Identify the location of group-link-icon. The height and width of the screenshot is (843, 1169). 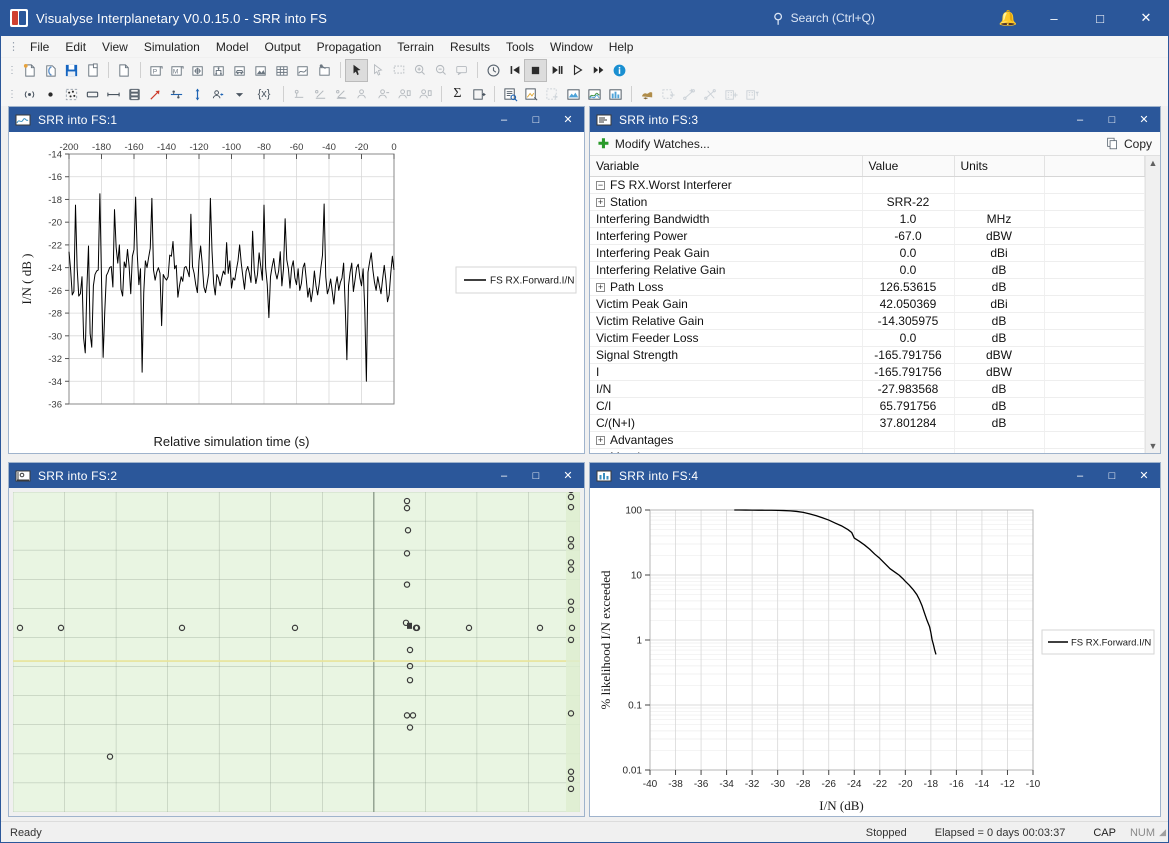
(218, 94).